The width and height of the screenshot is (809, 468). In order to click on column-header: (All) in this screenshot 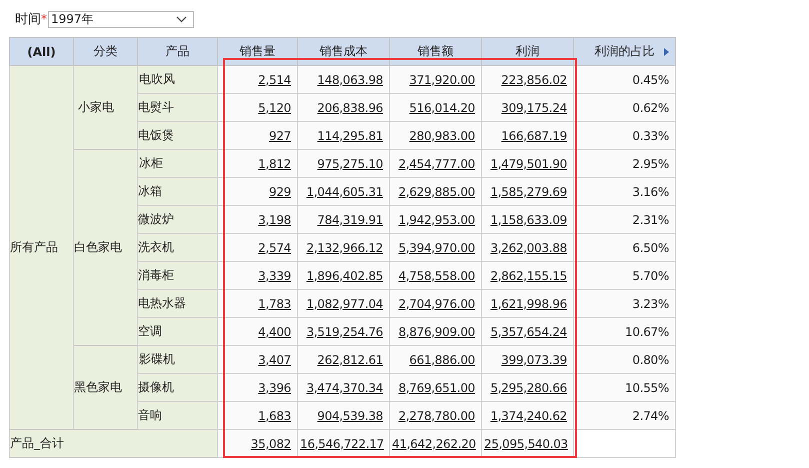, I will do `click(42, 52)`.